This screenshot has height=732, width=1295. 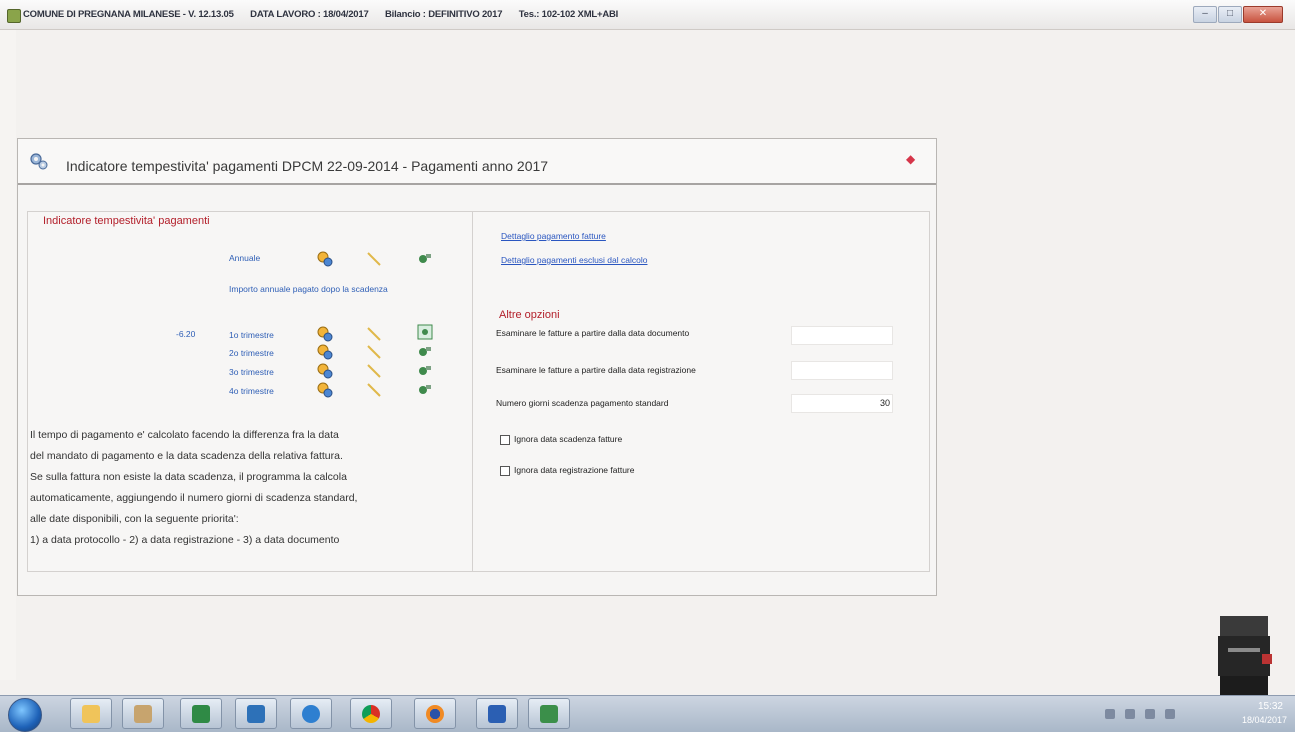 I want to click on document-date-field, so click(x=842, y=335).